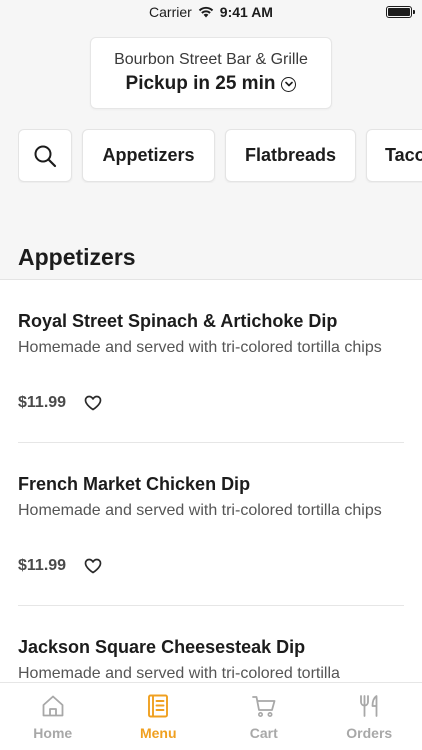 Image resolution: width=422 pixels, height=750 pixels. What do you see at coordinates (158, 733) in the screenshot?
I see `tab-label: Menu` at bounding box center [158, 733].